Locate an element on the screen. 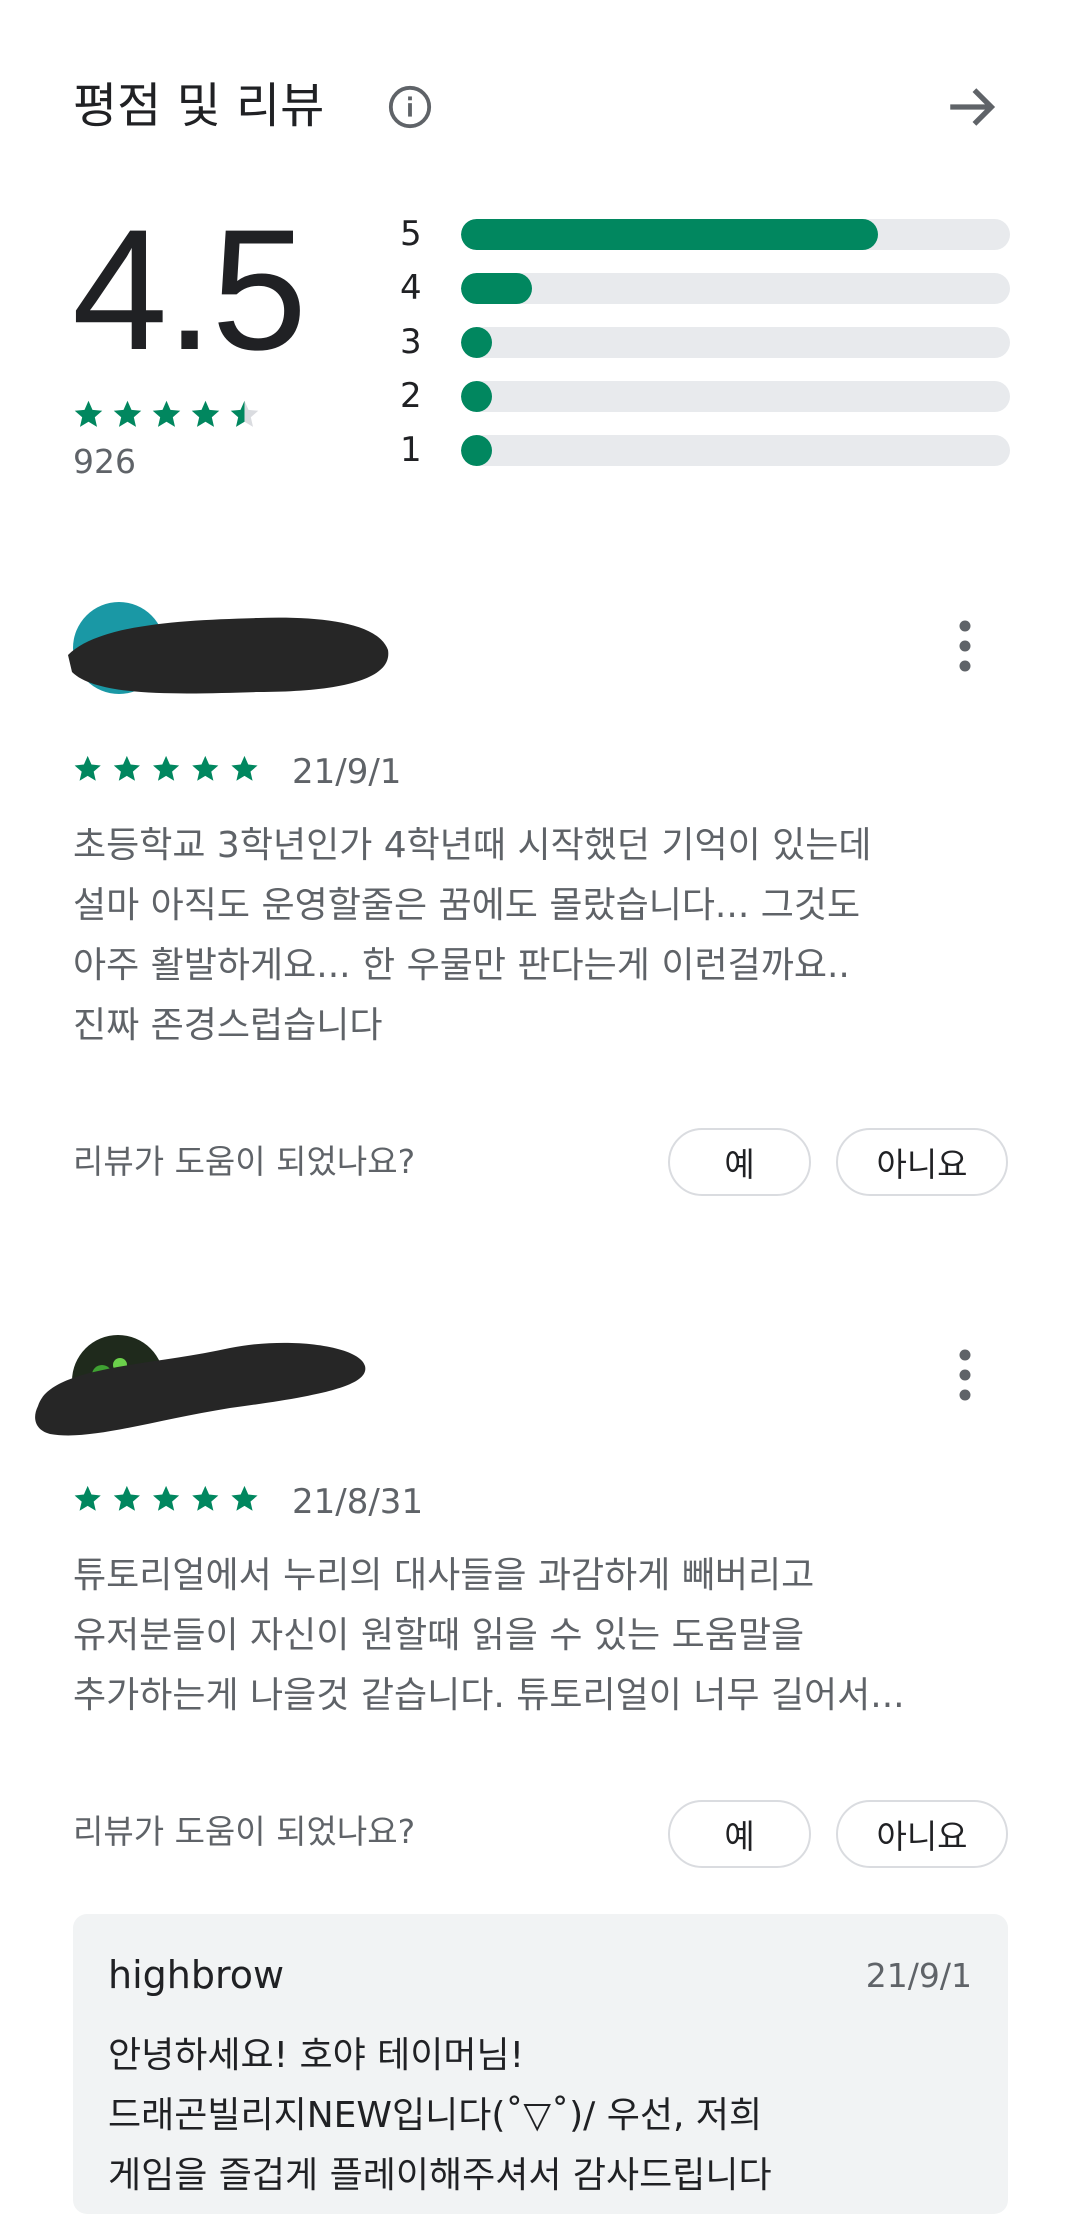 This screenshot has width=1080, height=2214. rating-count: 926 is located at coordinates (104, 461).